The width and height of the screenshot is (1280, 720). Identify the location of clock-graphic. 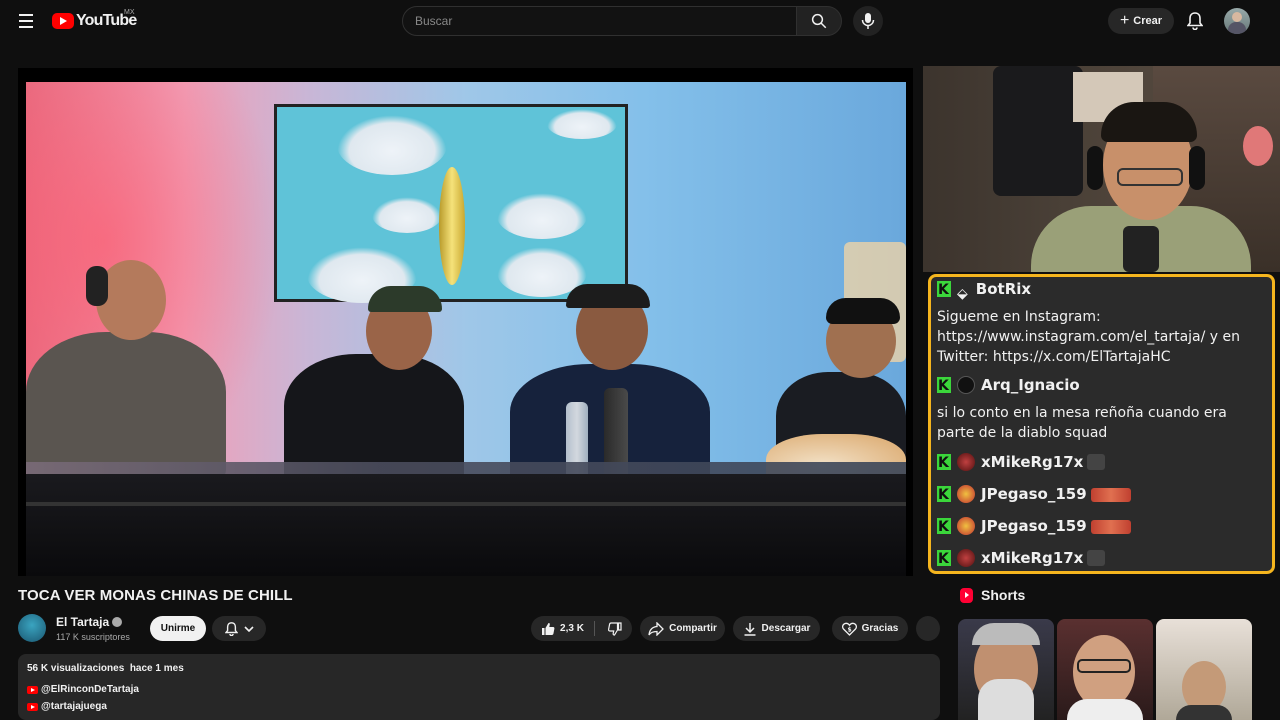
(452, 226).